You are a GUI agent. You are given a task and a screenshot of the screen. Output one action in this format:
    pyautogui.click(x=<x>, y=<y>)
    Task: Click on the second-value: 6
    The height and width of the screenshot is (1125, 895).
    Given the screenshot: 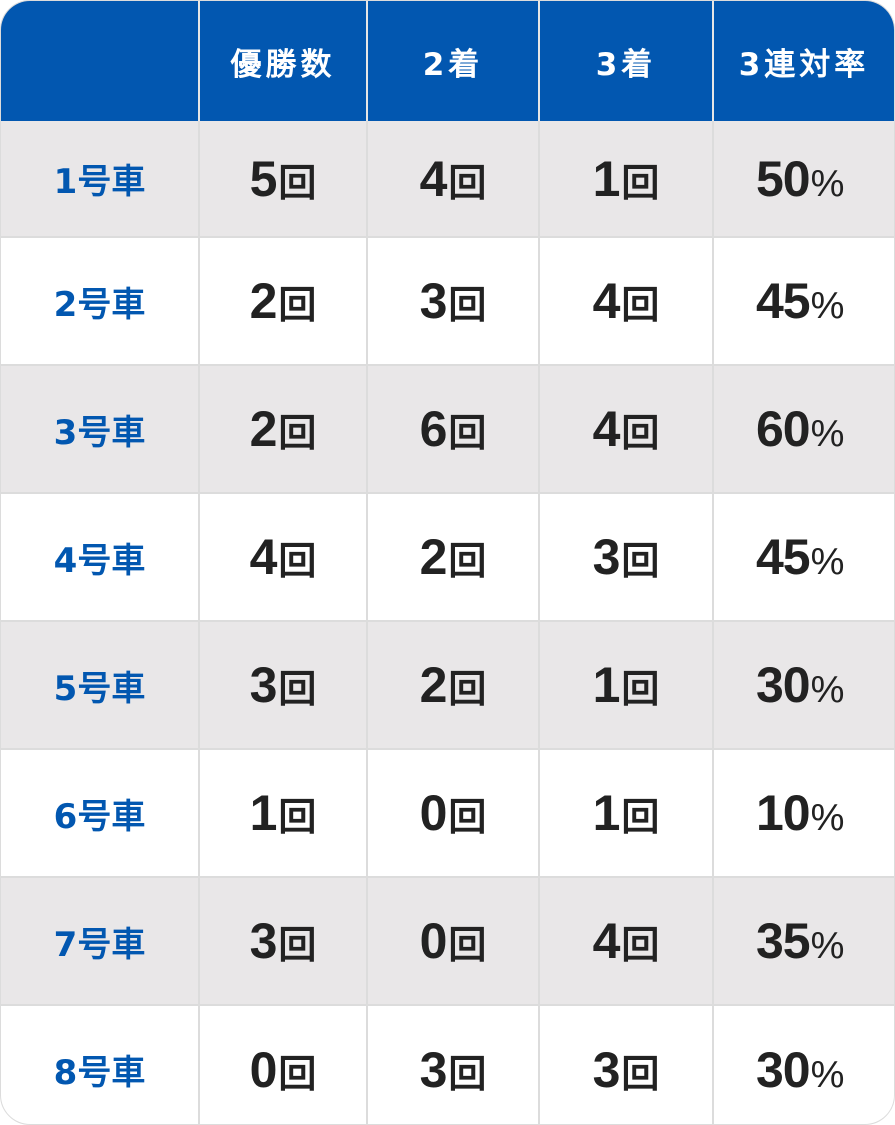 What is the action you would take?
    pyautogui.click(x=433, y=429)
    